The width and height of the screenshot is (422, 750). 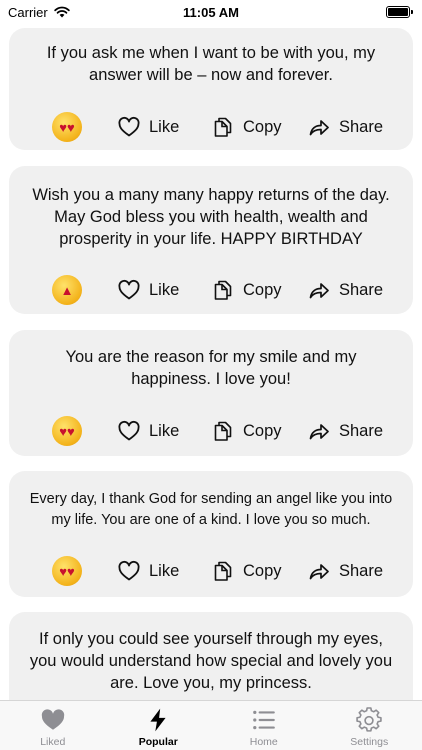 I want to click on tab-label: Popular, so click(x=158, y=742).